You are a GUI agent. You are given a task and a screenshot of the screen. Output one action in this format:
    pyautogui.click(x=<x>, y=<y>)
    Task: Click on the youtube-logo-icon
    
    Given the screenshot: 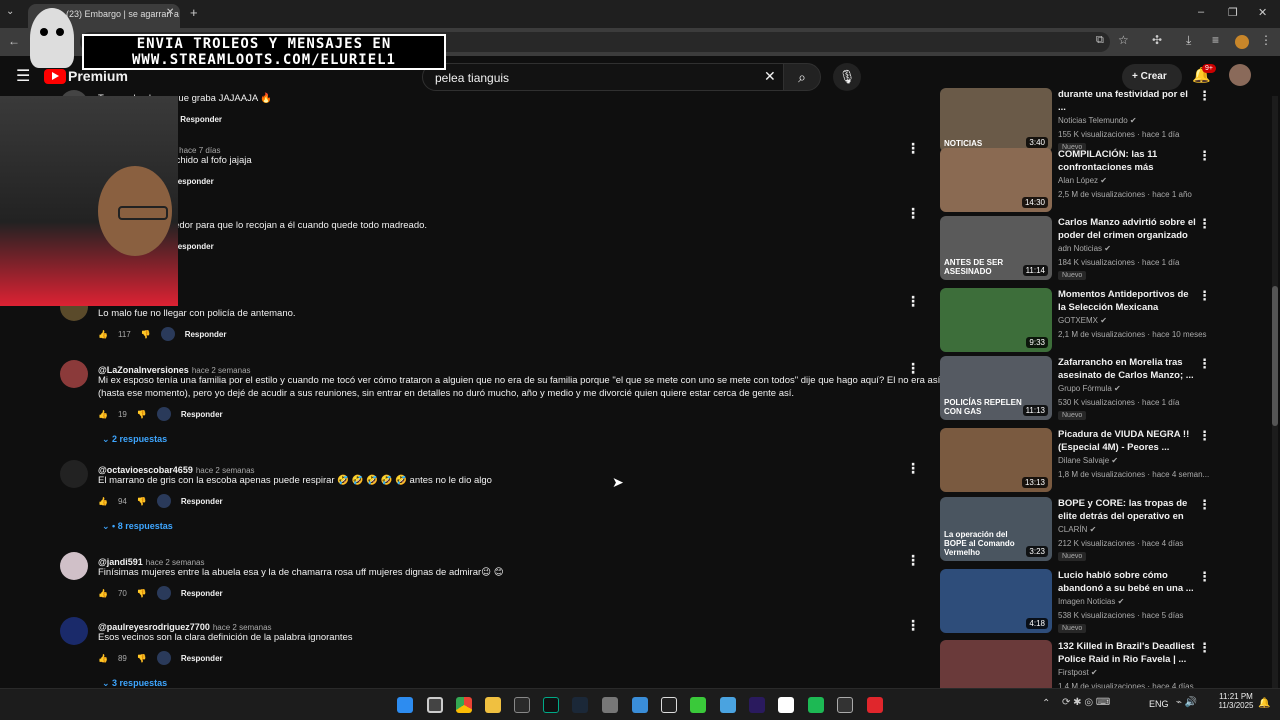 What is the action you would take?
    pyautogui.click(x=55, y=76)
    